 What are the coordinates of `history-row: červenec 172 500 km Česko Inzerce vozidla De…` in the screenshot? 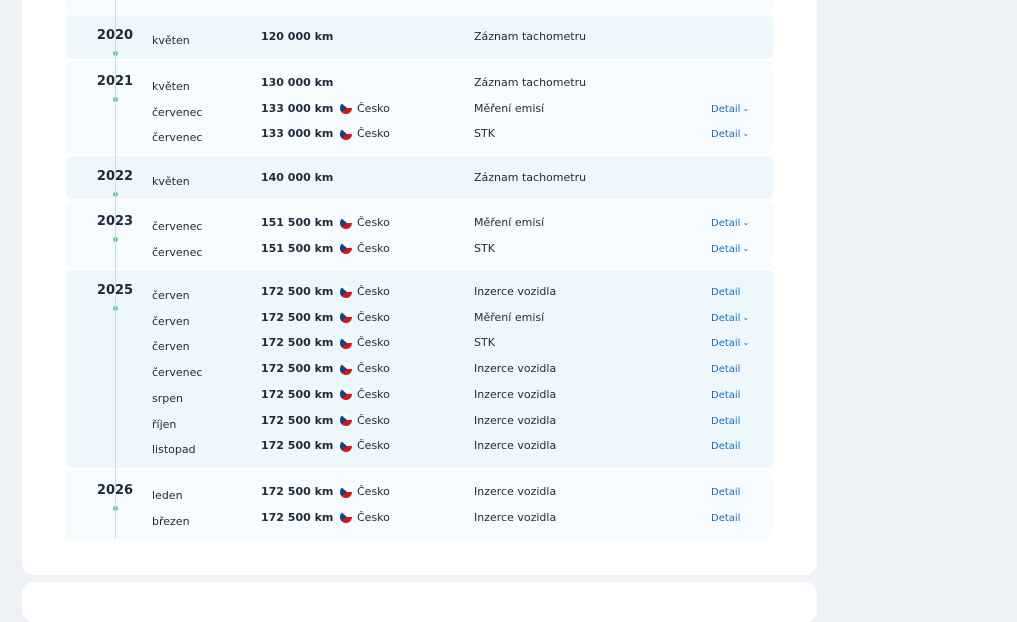 It's located at (419, 372).